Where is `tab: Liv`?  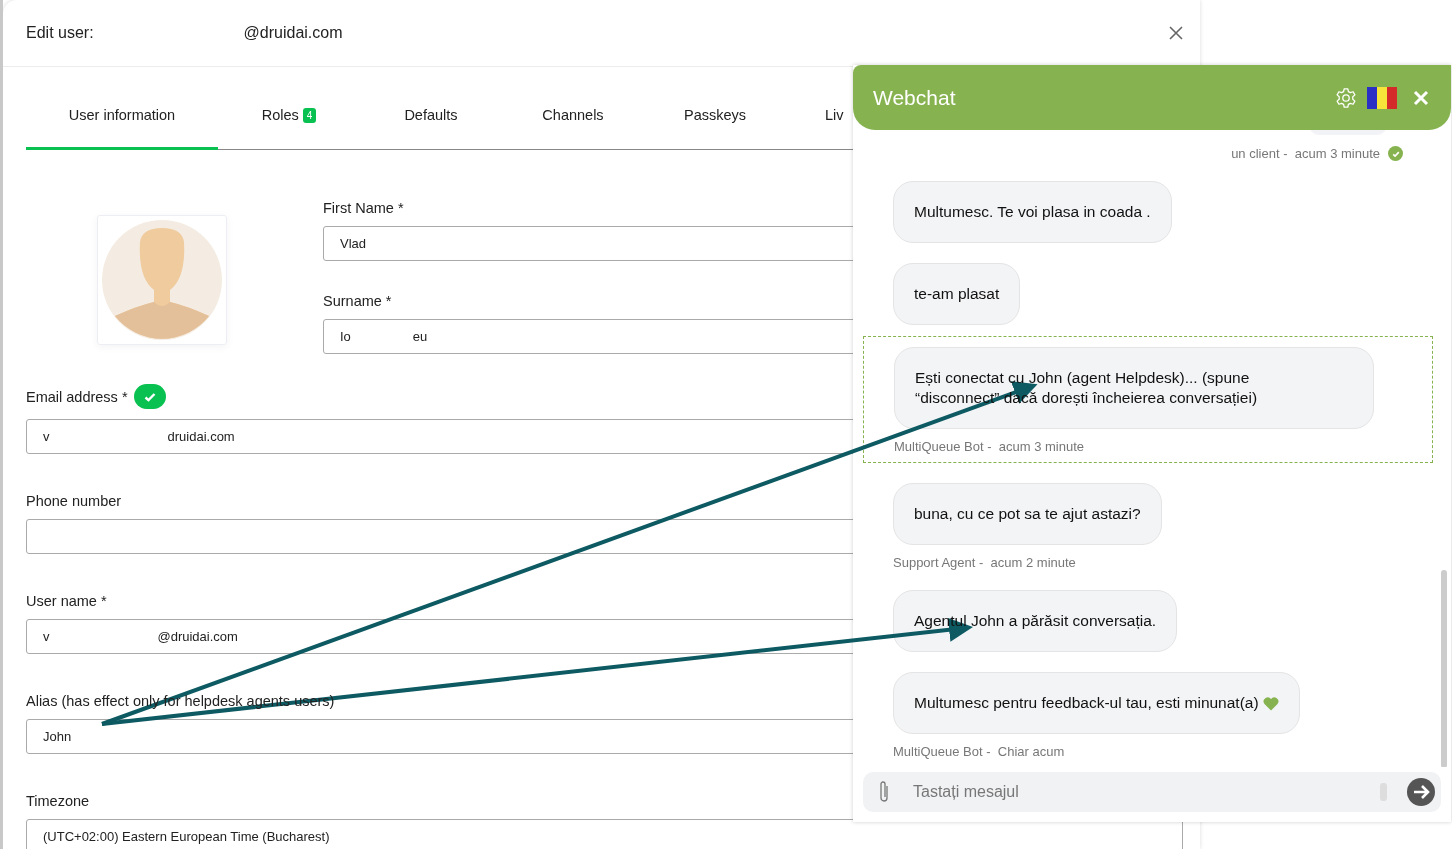 tab: Liv is located at coordinates (815, 116).